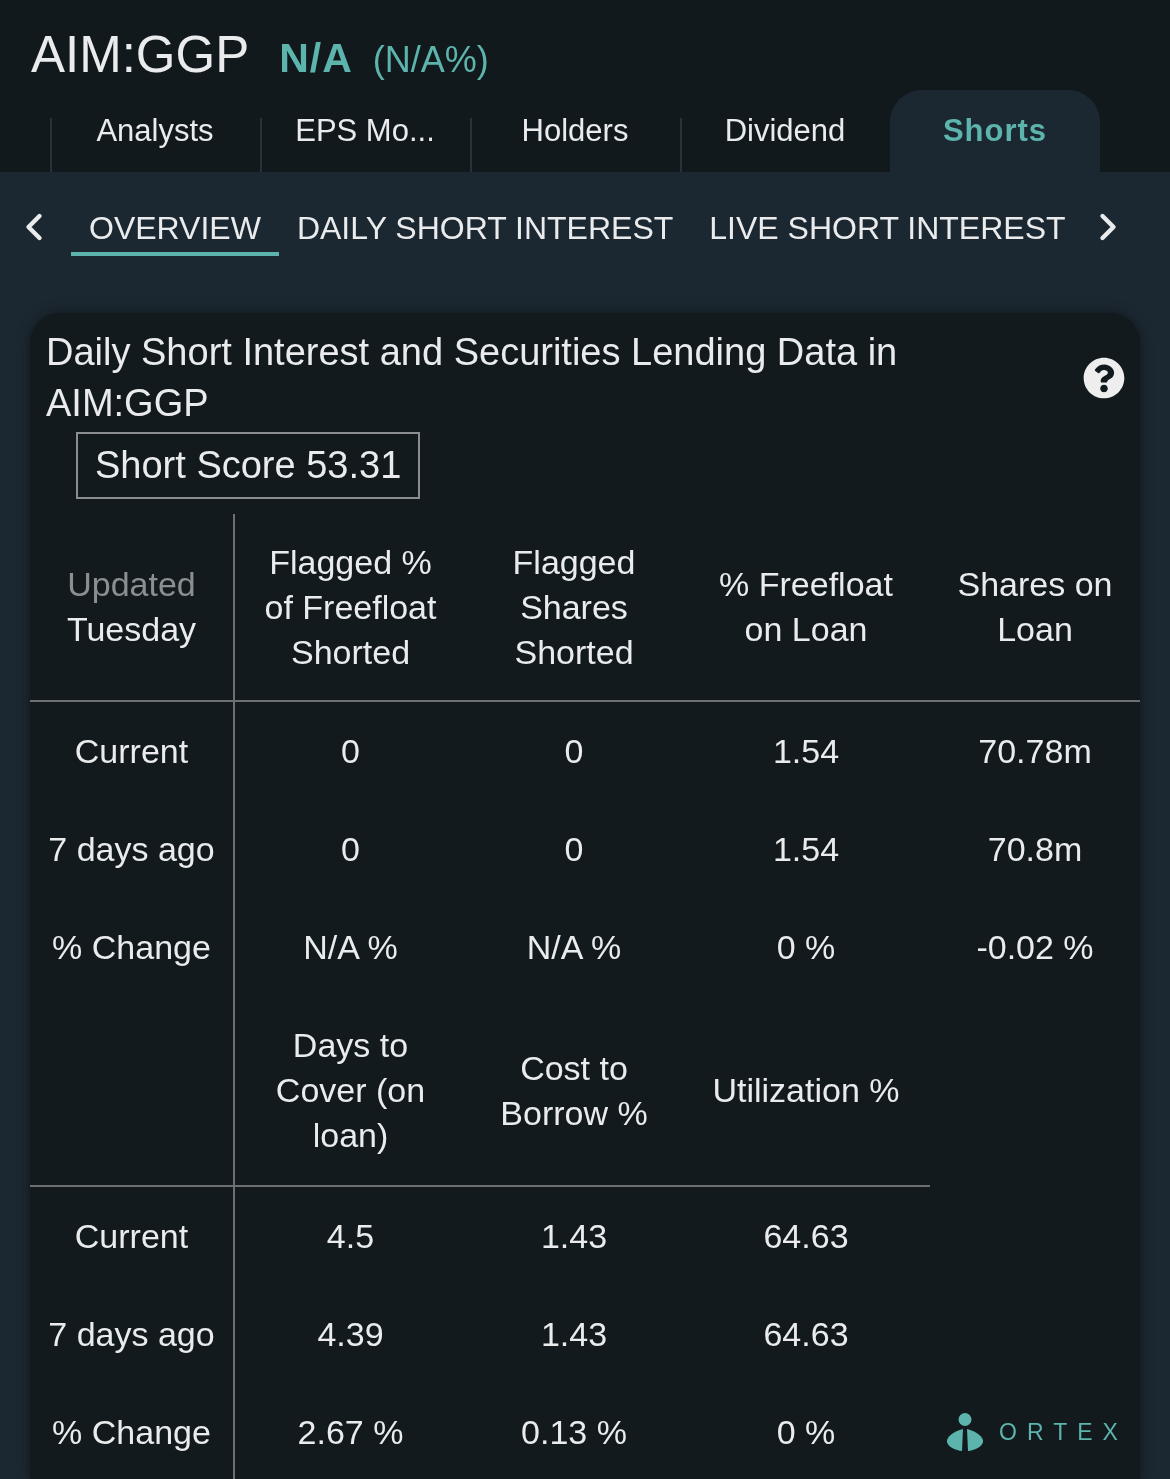 The width and height of the screenshot is (1170, 1479). What do you see at coordinates (175, 227) in the screenshot?
I see `subsection-tab: OVERVIEW` at bounding box center [175, 227].